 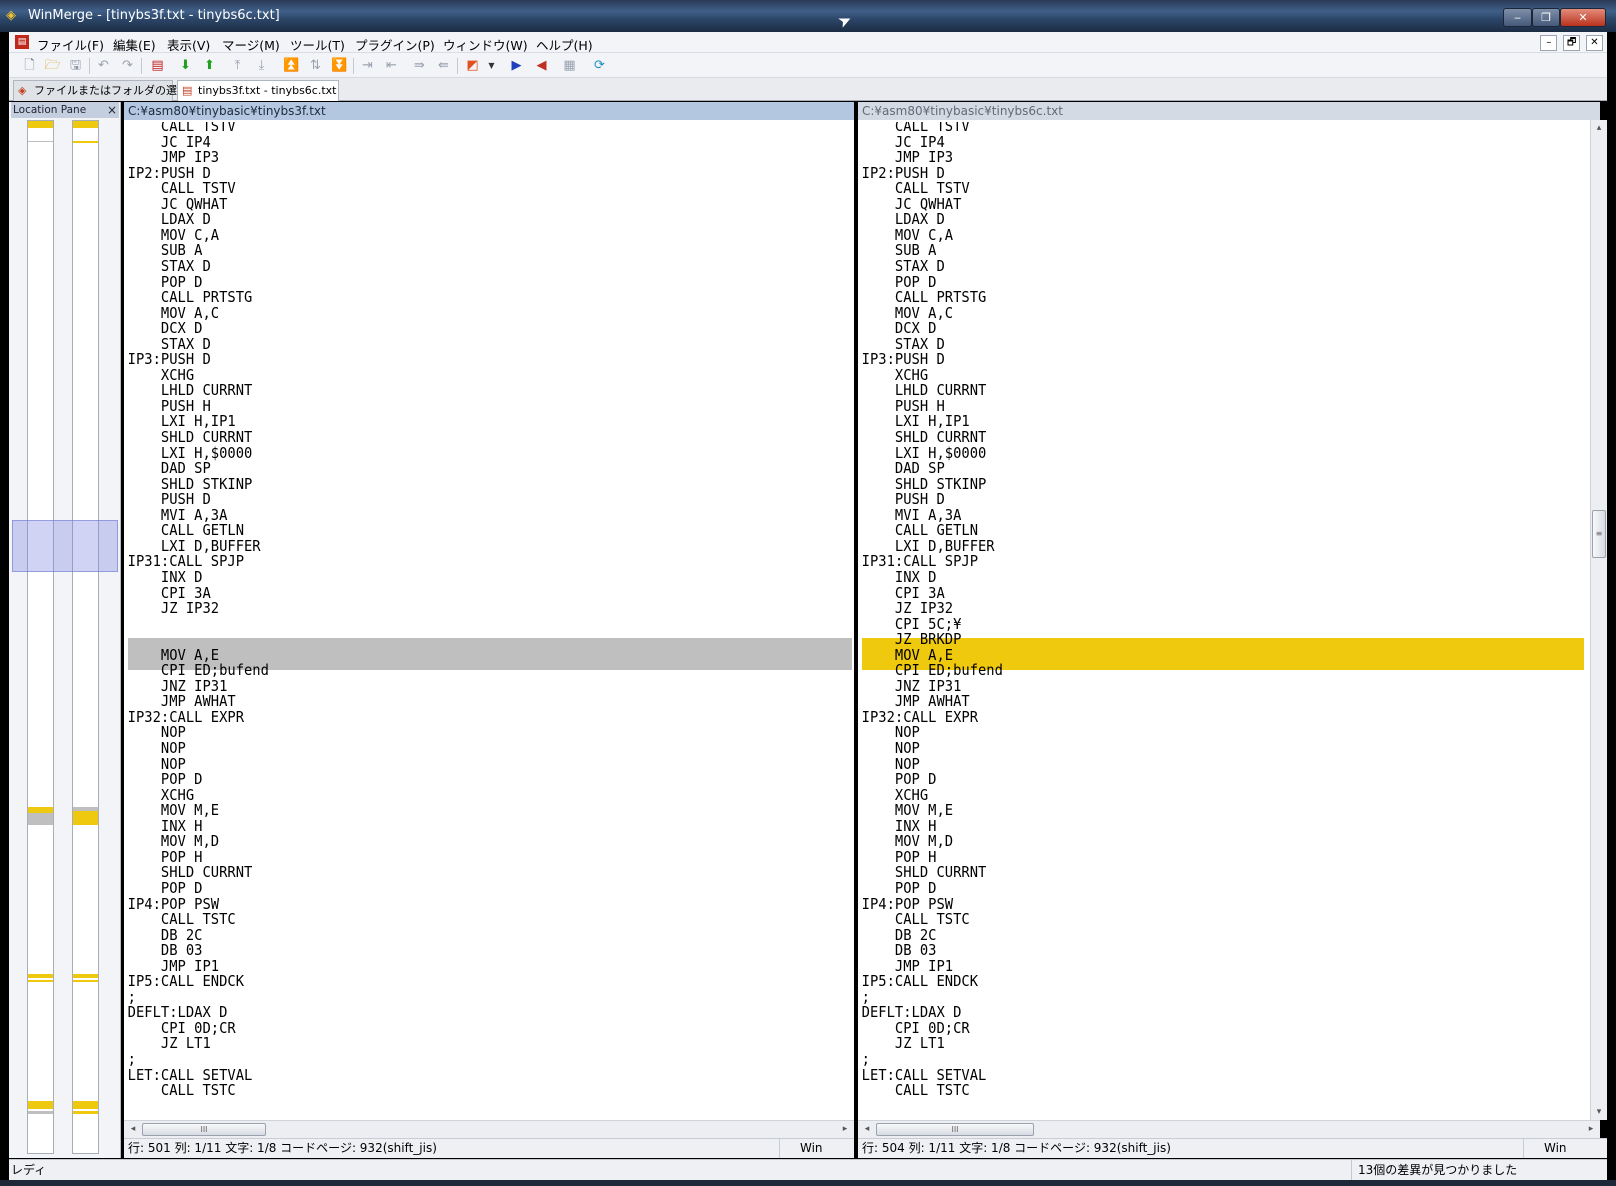 I want to click on scroll-left-arrow: ◂, so click(x=133, y=1129).